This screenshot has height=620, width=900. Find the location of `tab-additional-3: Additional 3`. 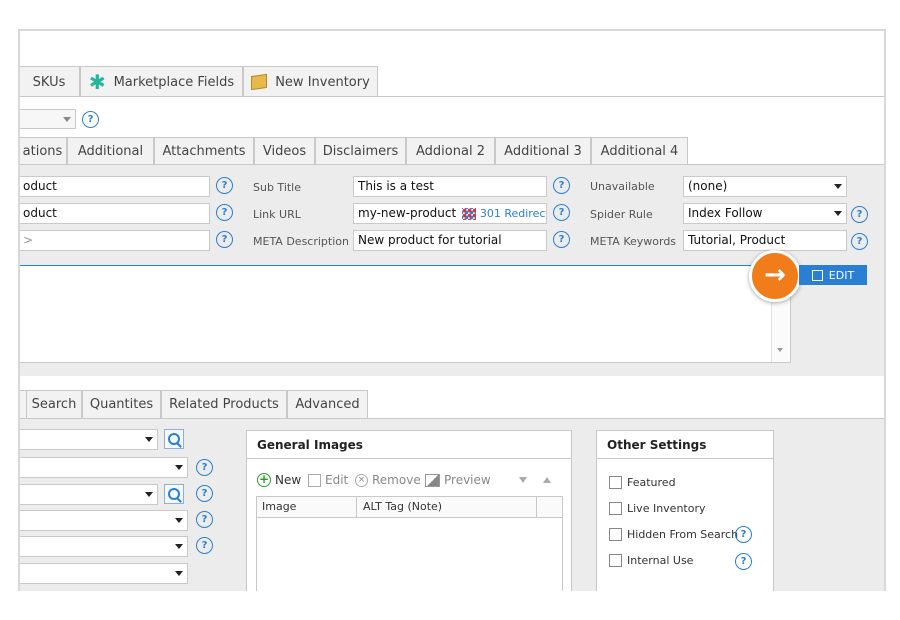

tab-additional-3: Additional 3 is located at coordinates (543, 150).